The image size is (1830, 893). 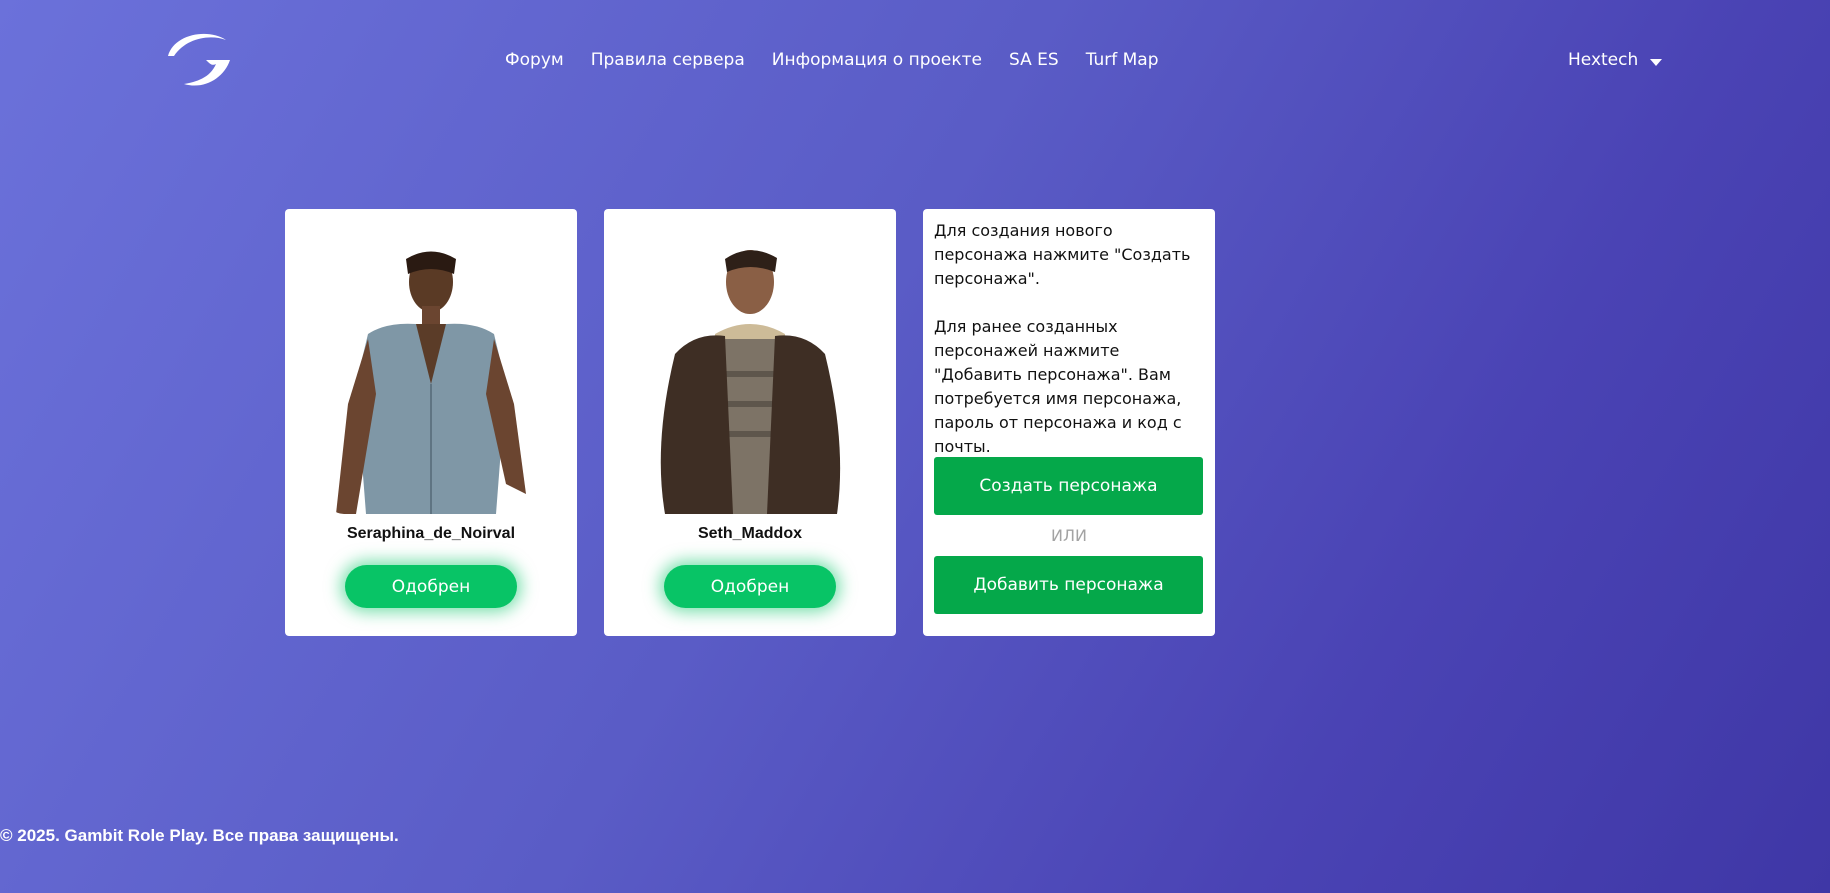 I want to click on nav-server-rules: Правила сервера, so click(x=668, y=60).